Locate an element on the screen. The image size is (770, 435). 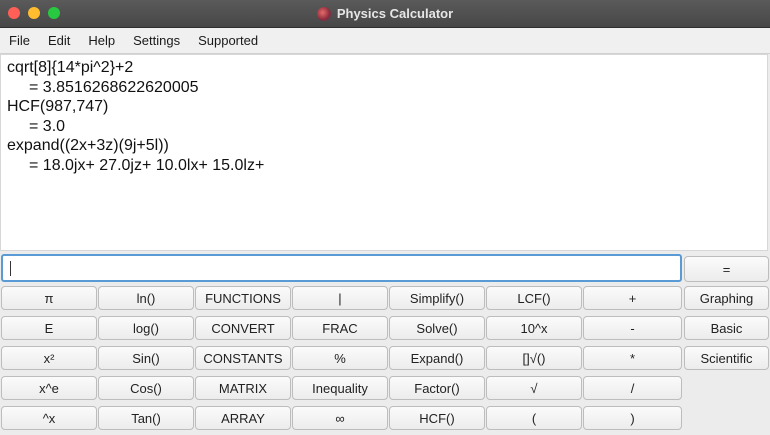
key-log-button: log() is located at coordinates (146, 328).